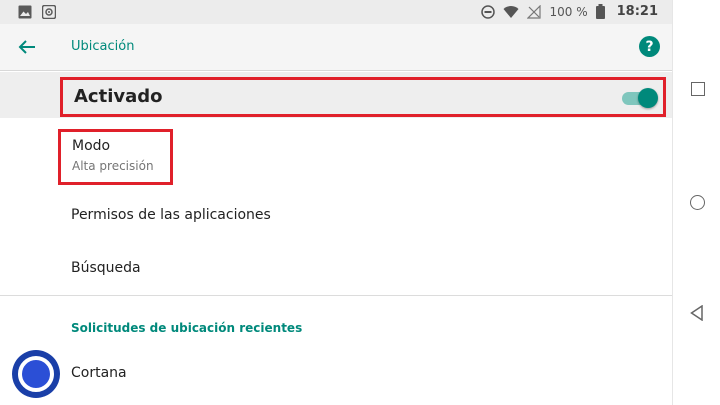 The image size is (720, 405). Describe the element at coordinates (49, 12) in the screenshot. I see `photo-badge-icon` at that location.